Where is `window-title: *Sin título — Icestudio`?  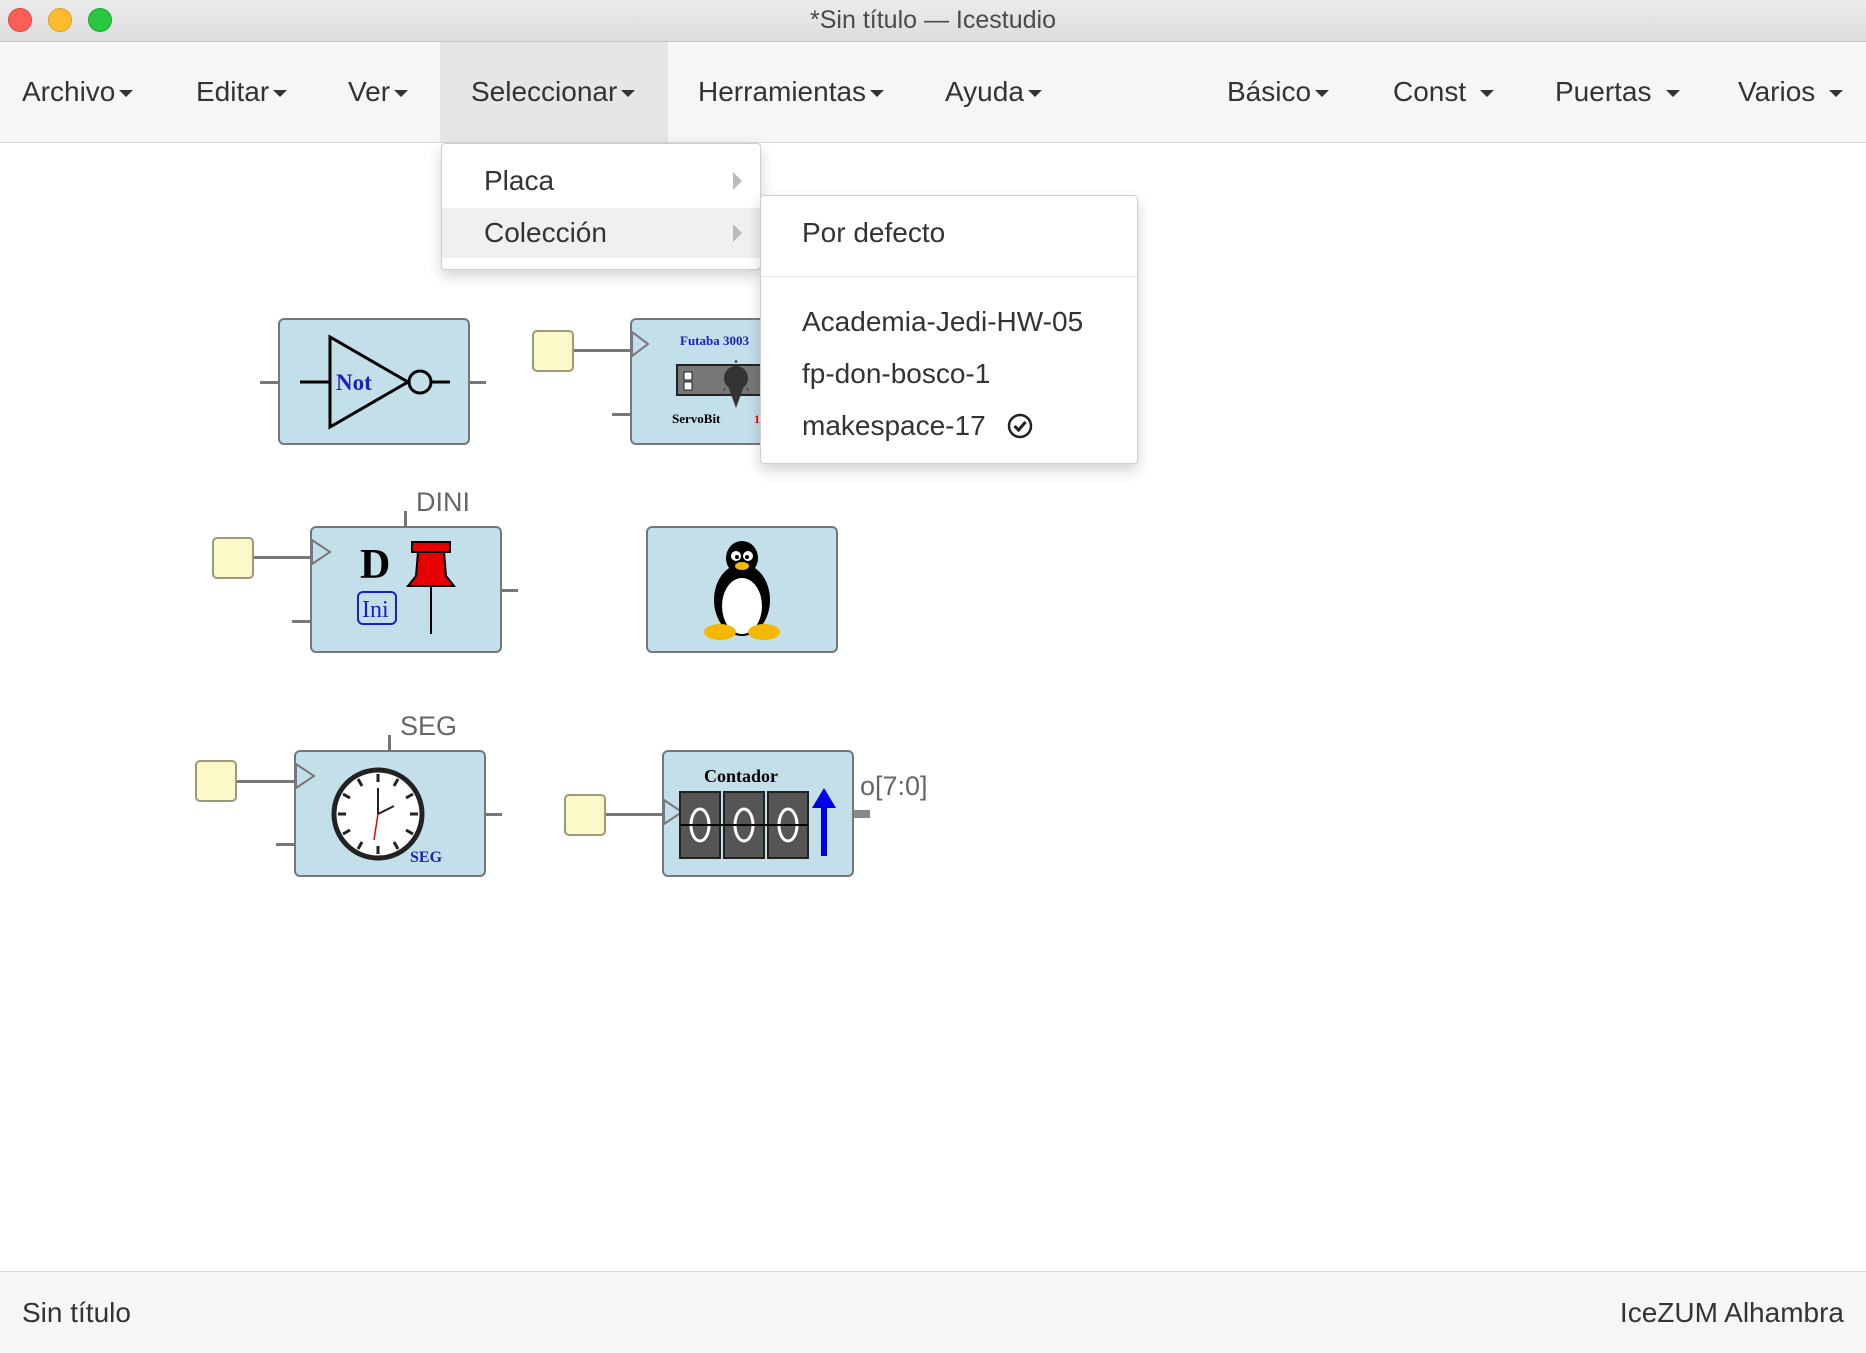
window-title: *Sin título — Icestudio is located at coordinates (933, 20).